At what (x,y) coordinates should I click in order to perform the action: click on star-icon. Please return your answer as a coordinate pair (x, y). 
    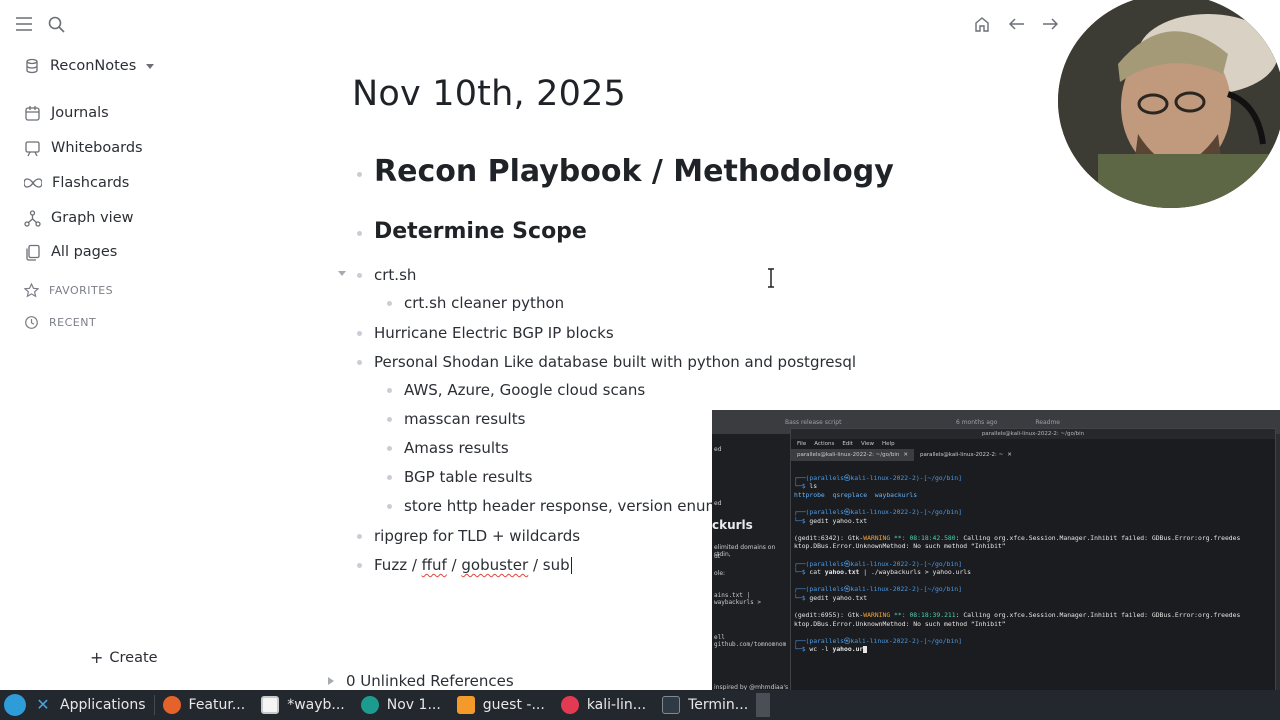
    Looking at the image, I should click on (31, 290).